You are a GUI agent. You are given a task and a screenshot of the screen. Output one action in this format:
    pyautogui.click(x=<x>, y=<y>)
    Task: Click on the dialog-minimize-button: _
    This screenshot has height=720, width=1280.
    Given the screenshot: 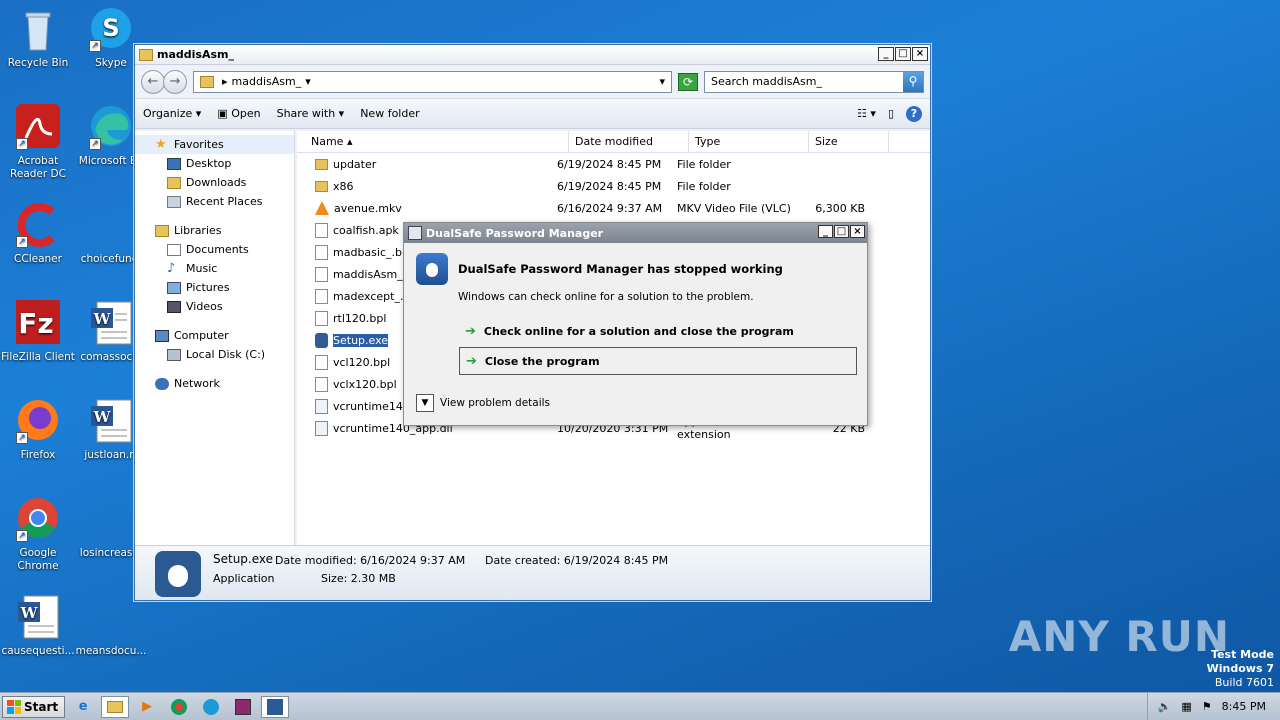 What is the action you would take?
    pyautogui.click(x=825, y=231)
    